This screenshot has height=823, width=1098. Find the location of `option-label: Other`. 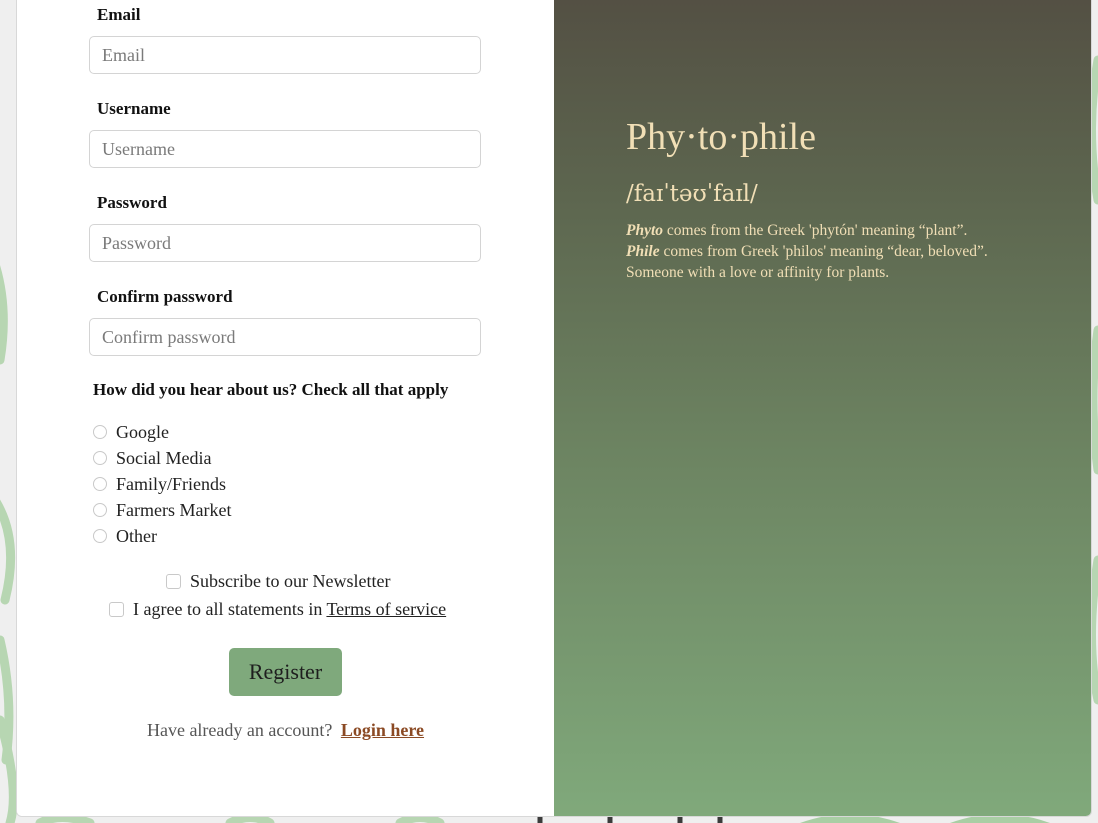

option-label: Other is located at coordinates (136, 535).